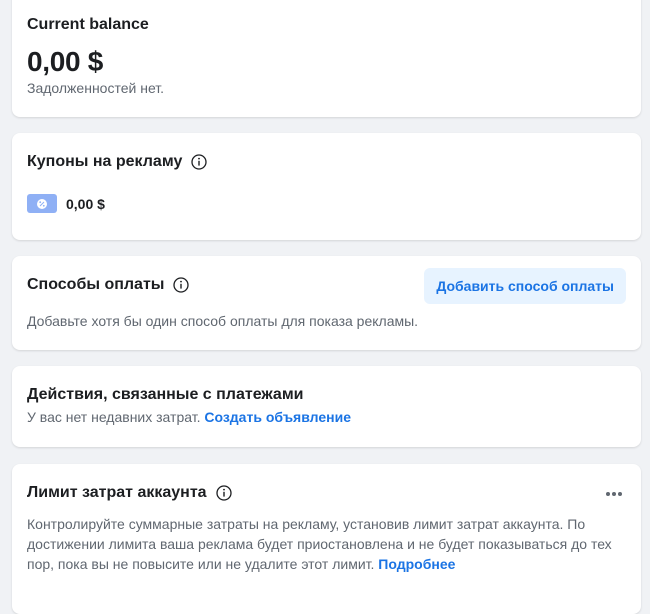 The height and width of the screenshot is (614, 650). I want to click on learn-more-link: Подробнее, so click(416, 564).